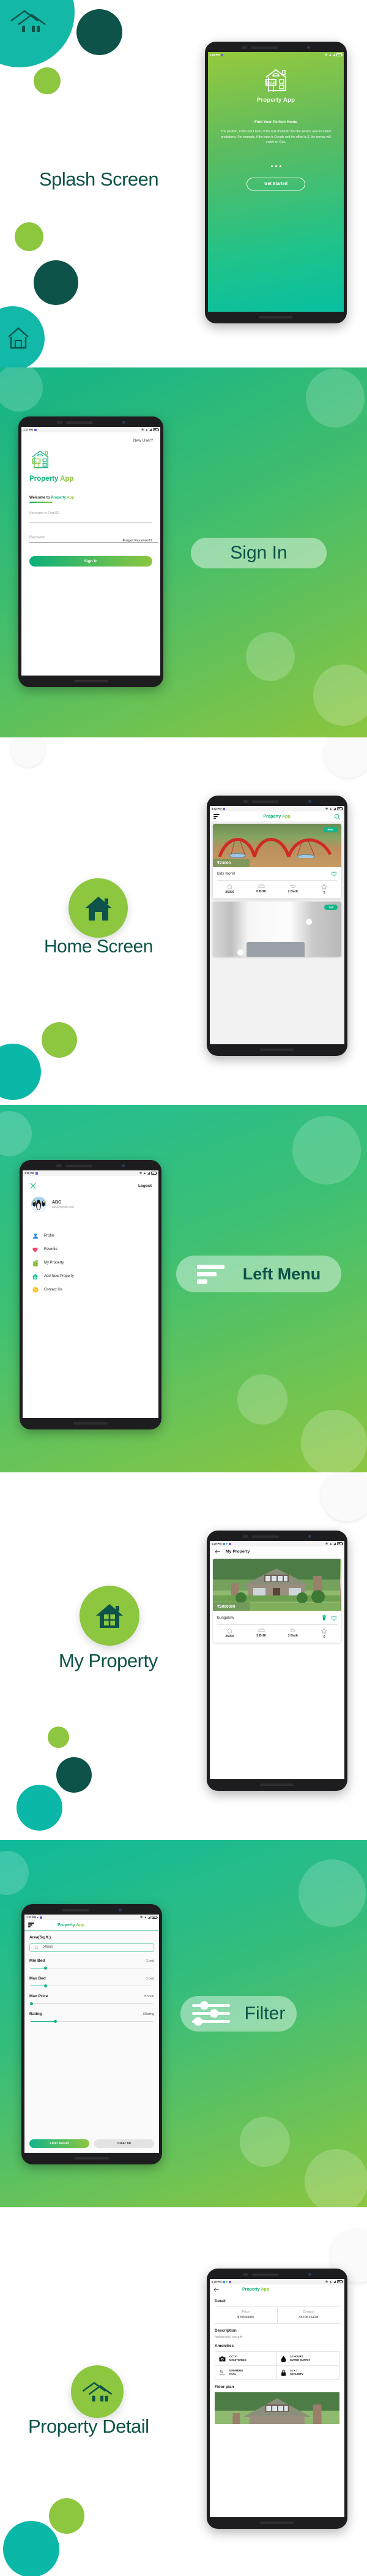 Image resolution: width=367 pixels, height=2576 pixels. Describe the element at coordinates (91, 2004) in the screenshot. I see `max-price-slider` at that location.